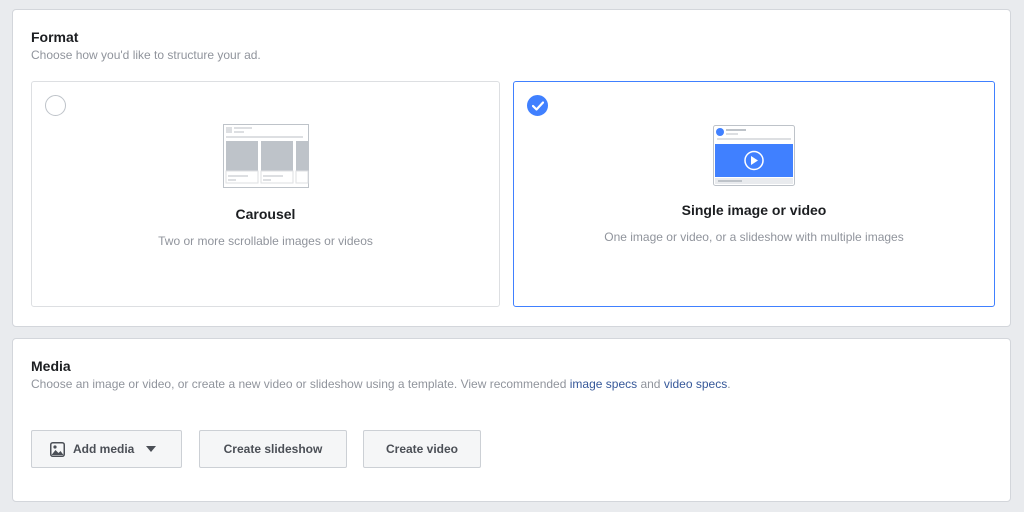  Describe the element at coordinates (422, 449) in the screenshot. I see `create-video-button: Create video` at that location.